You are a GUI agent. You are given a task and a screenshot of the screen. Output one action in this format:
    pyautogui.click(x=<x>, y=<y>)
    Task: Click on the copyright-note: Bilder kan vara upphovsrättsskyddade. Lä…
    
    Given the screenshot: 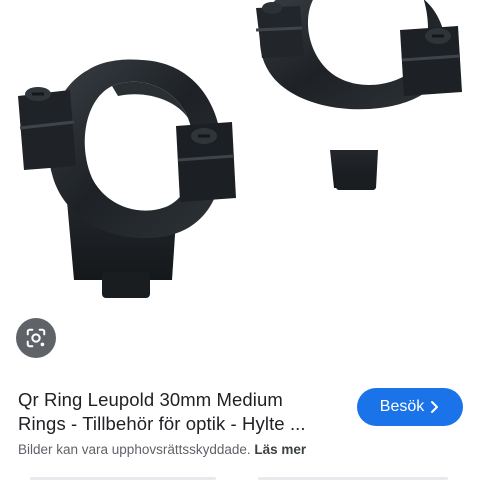 What is the action you would take?
    pyautogui.click(x=238, y=449)
    